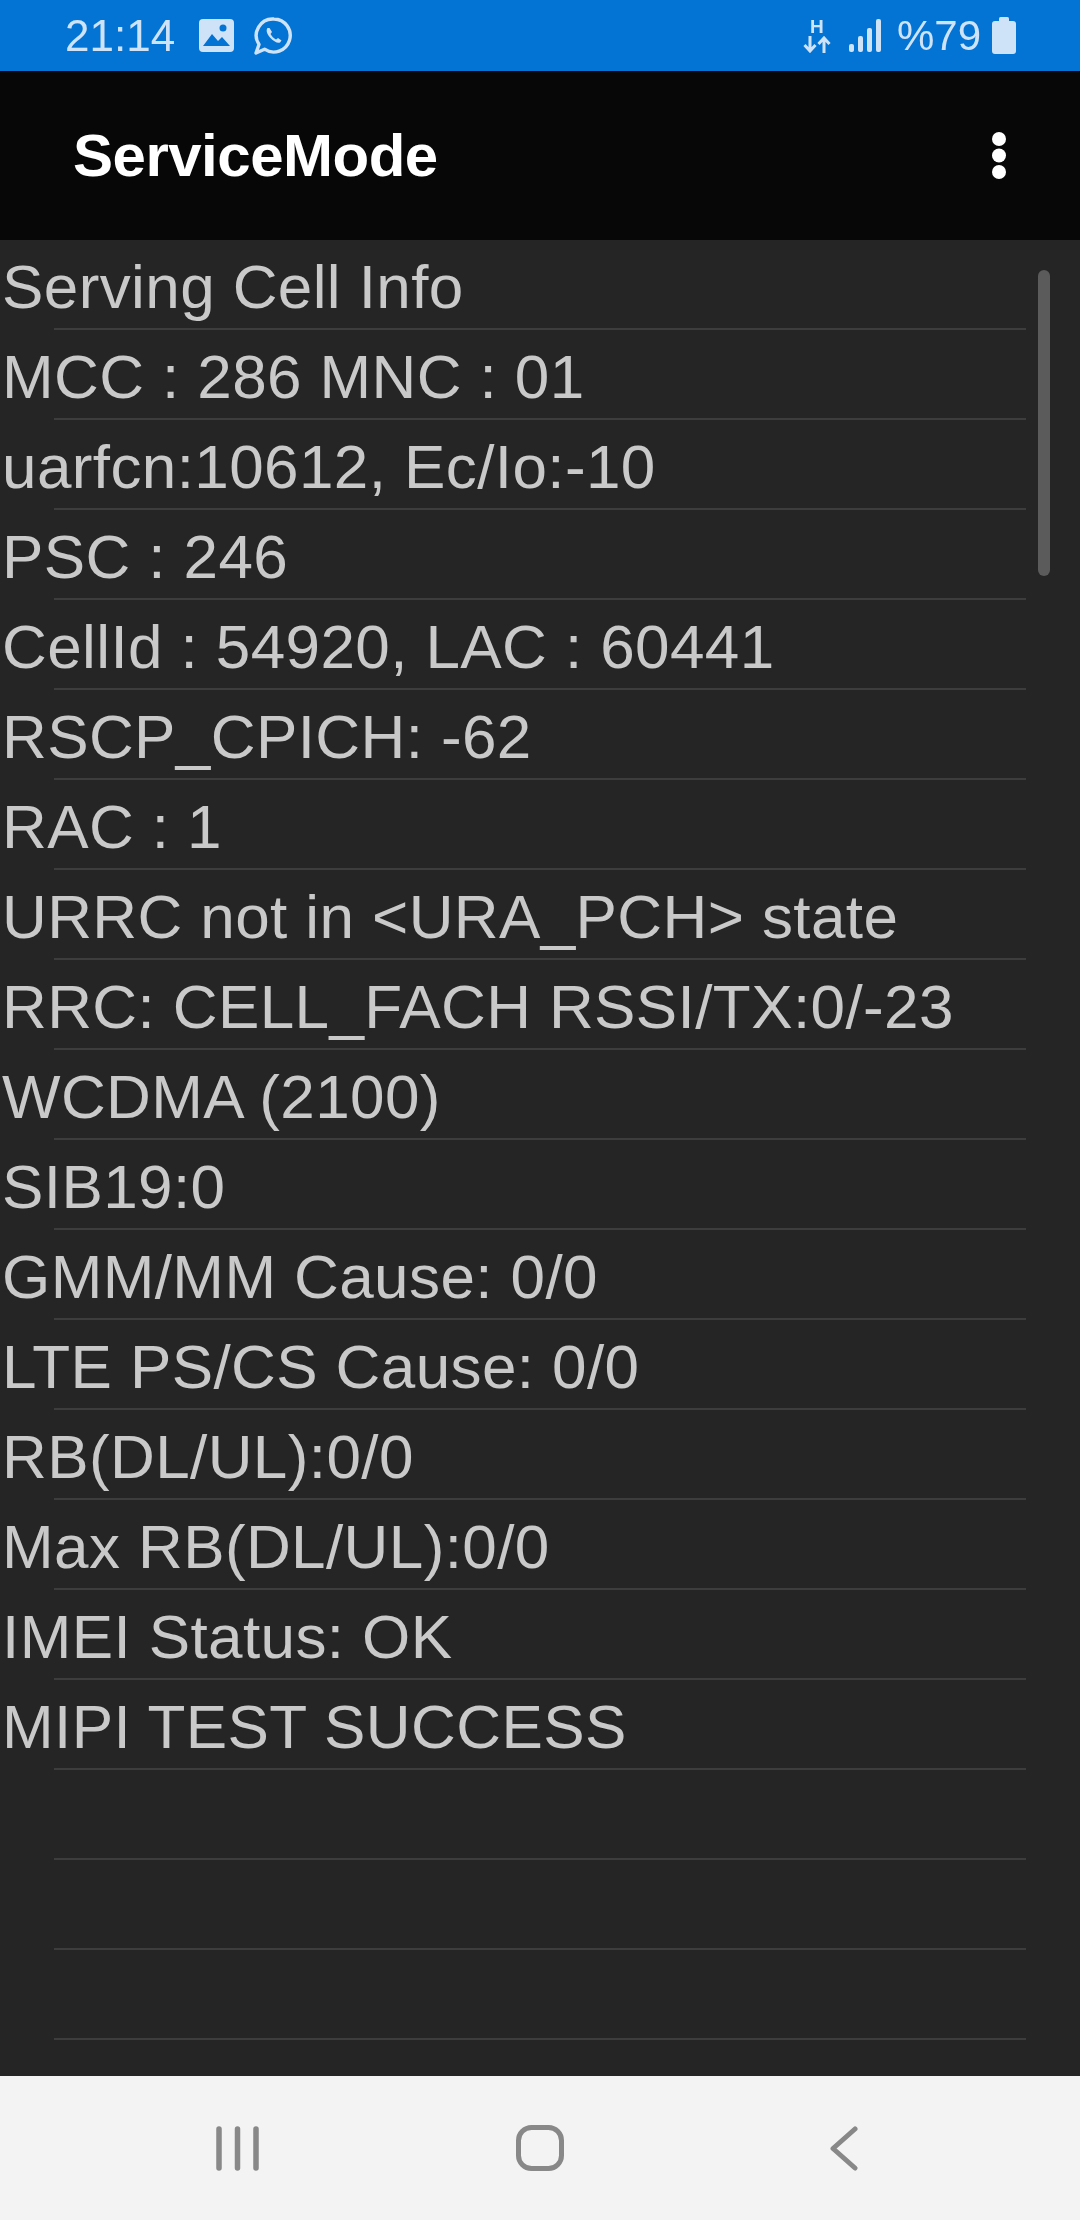 This screenshot has width=1080, height=2220. What do you see at coordinates (816, 44) in the screenshot?
I see `data-arrows-icon` at bounding box center [816, 44].